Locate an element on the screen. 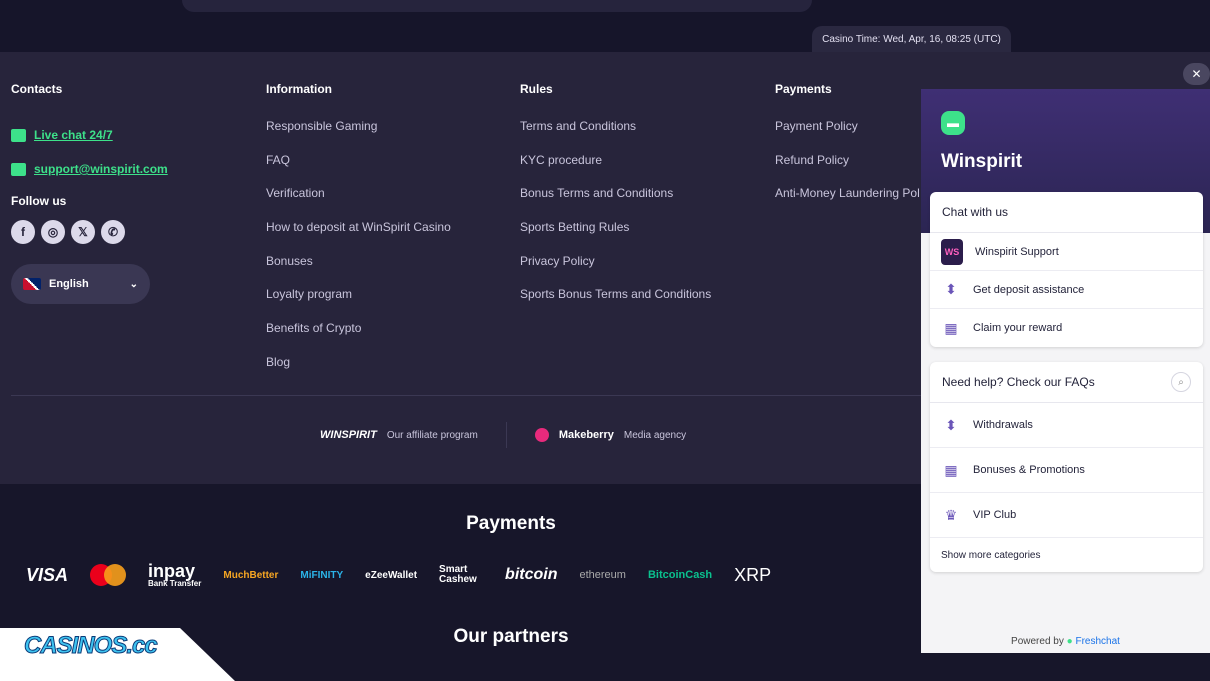 This screenshot has width=1210, height=681. info-link: Benefits of Crypto is located at coordinates (358, 337).